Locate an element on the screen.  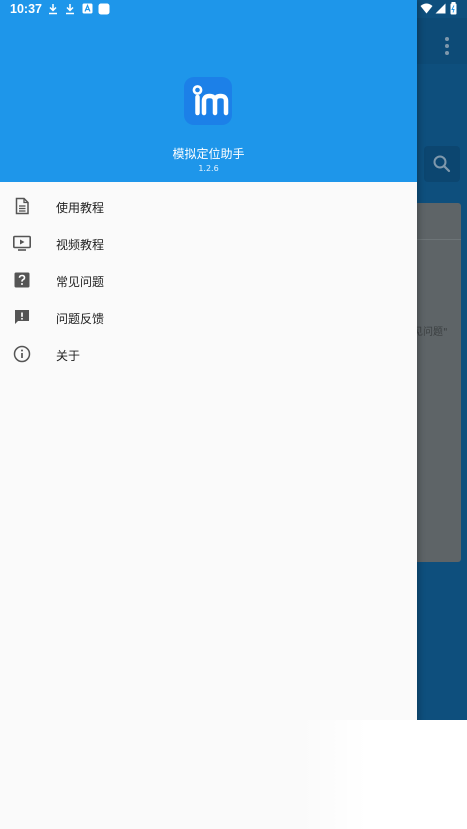
status-time: 10:37 is located at coordinates (26, 9).